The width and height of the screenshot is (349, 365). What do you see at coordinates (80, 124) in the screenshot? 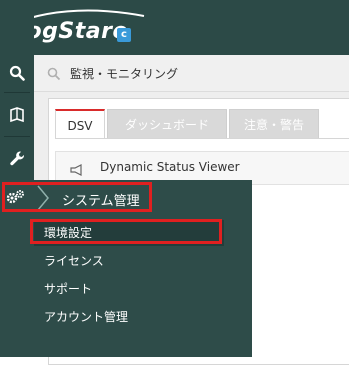
I see `tab-dsv: DSV` at bounding box center [80, 124].